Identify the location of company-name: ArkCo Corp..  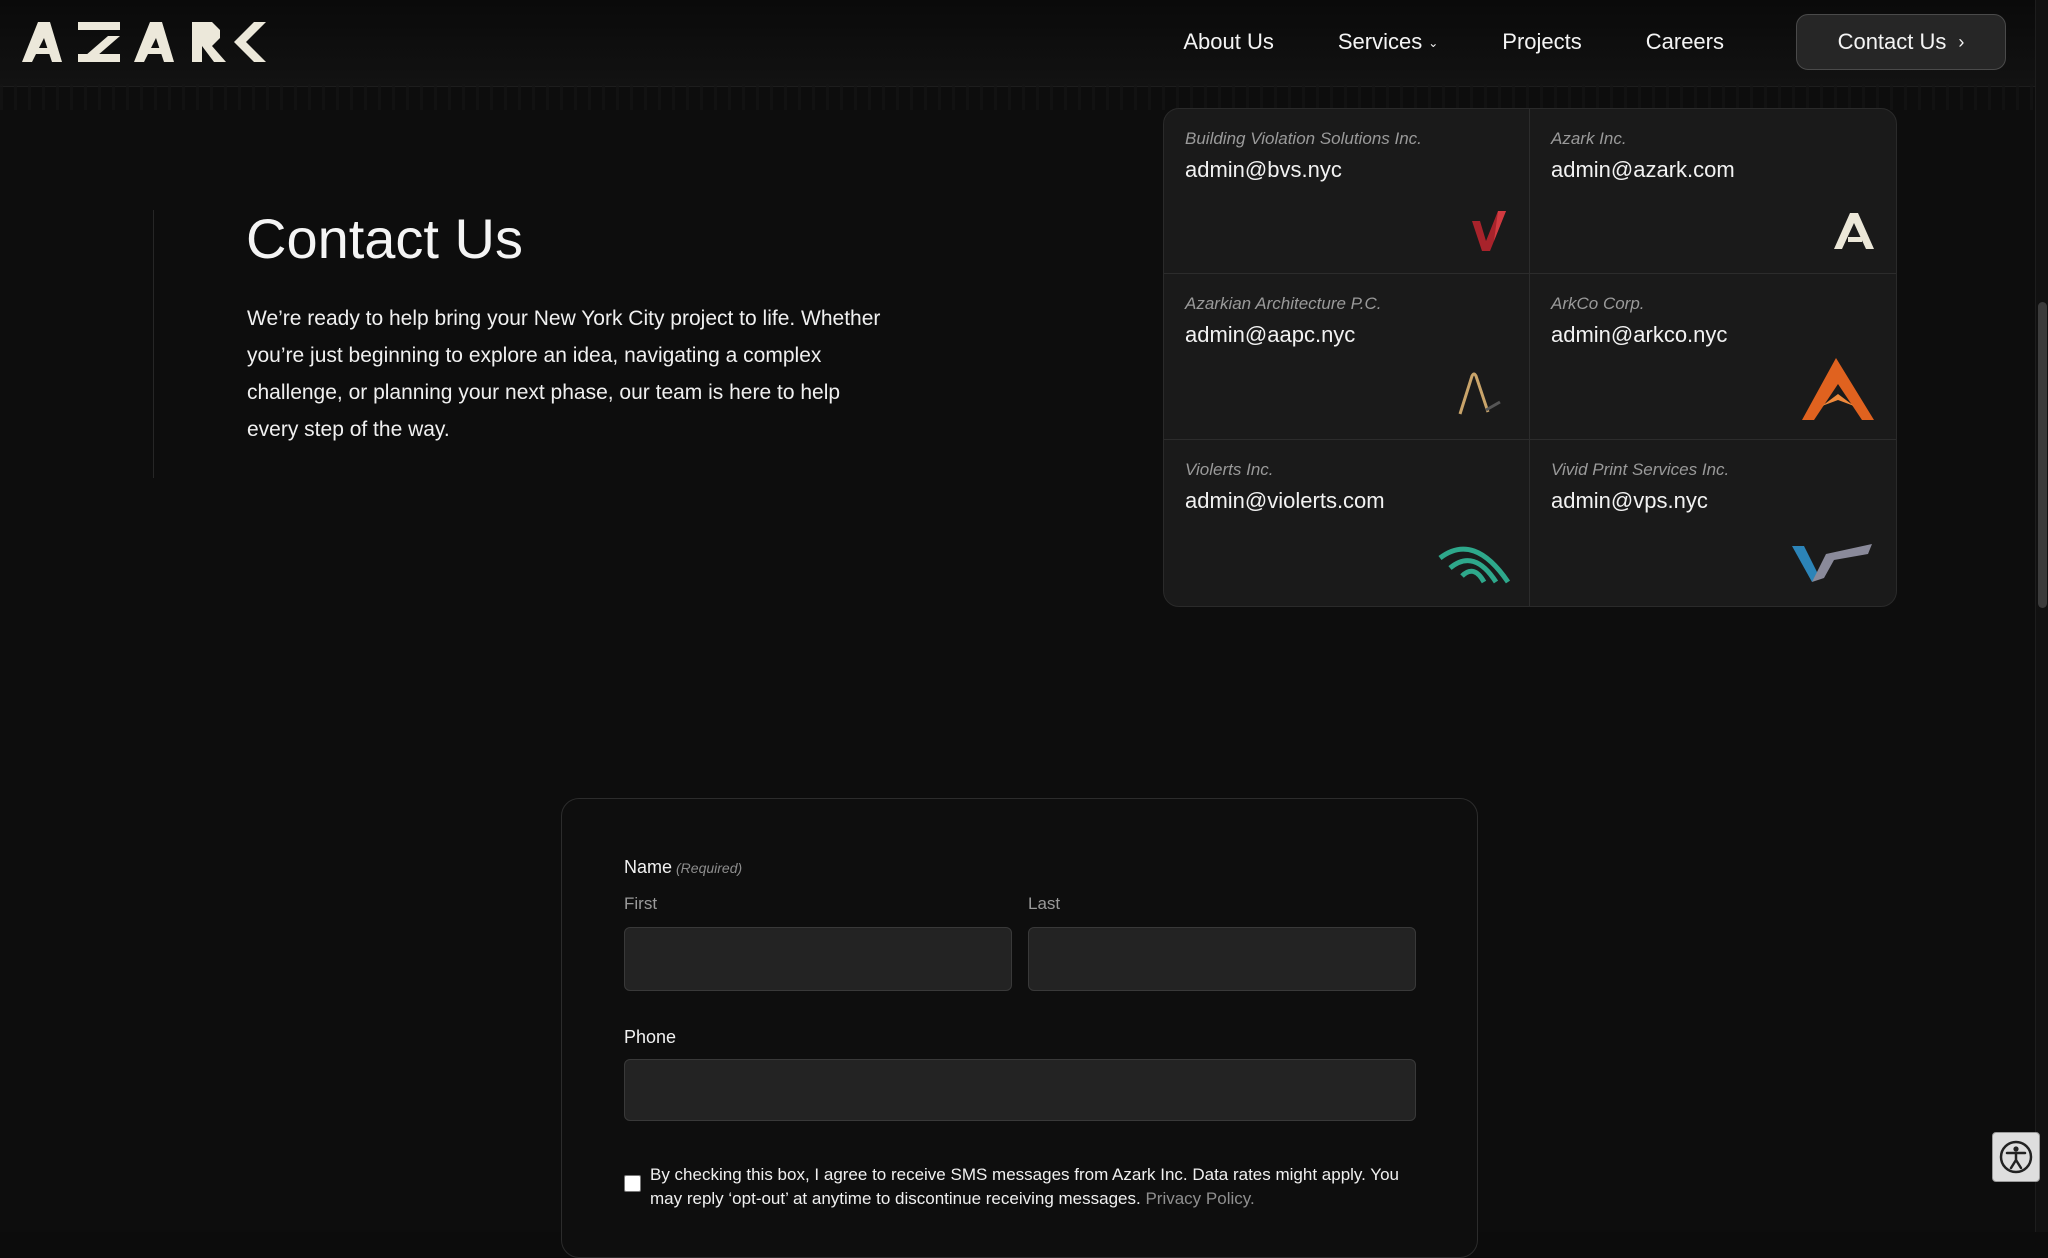
(1598, 303).